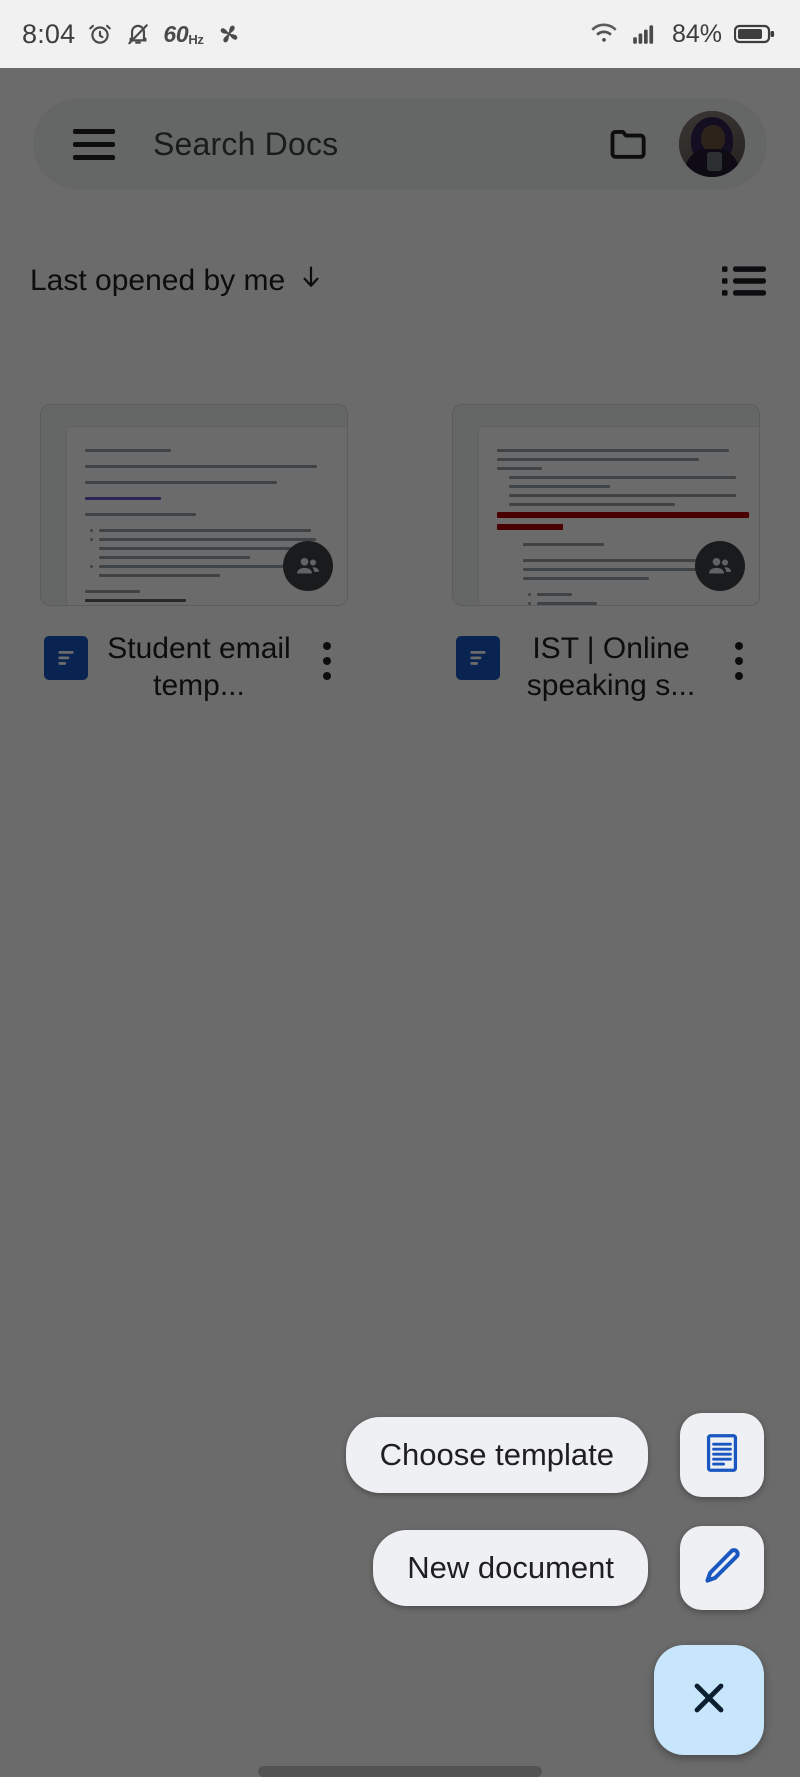  Describe the element at coordinates (100, 34) in the screenshot. I see `alarm-icon` at that location.